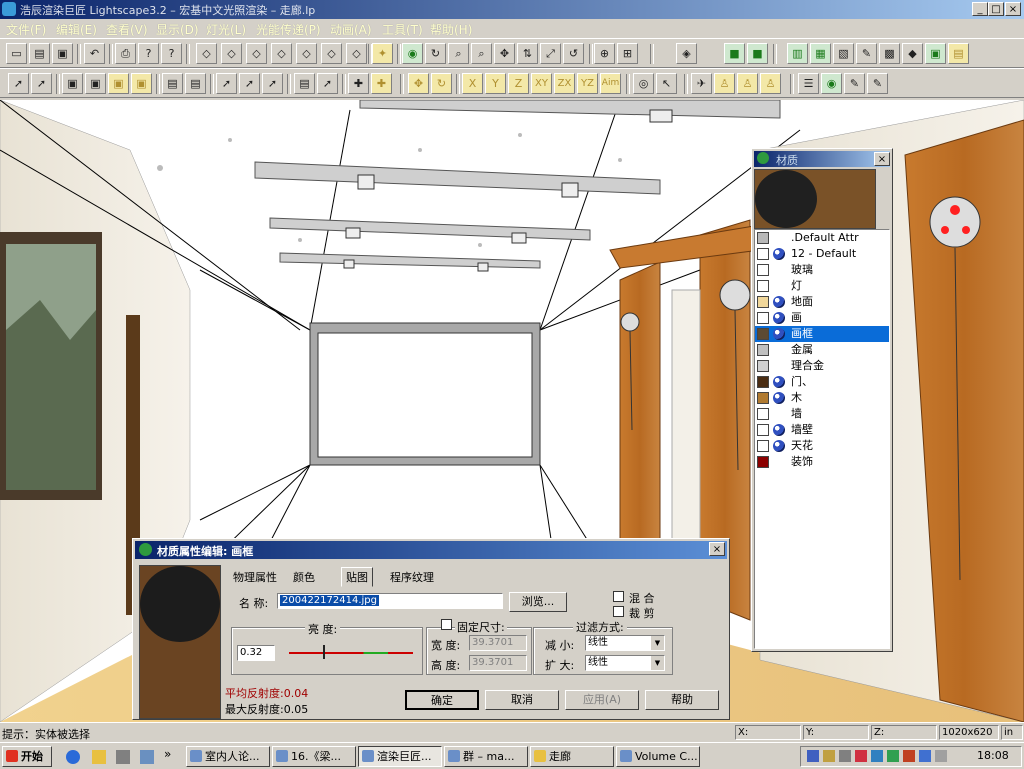 This screenshot has height=769, width=1024. Describe the element at coordinates (813, 756) in the screenshot. I see `tray-network-icon` at that location.